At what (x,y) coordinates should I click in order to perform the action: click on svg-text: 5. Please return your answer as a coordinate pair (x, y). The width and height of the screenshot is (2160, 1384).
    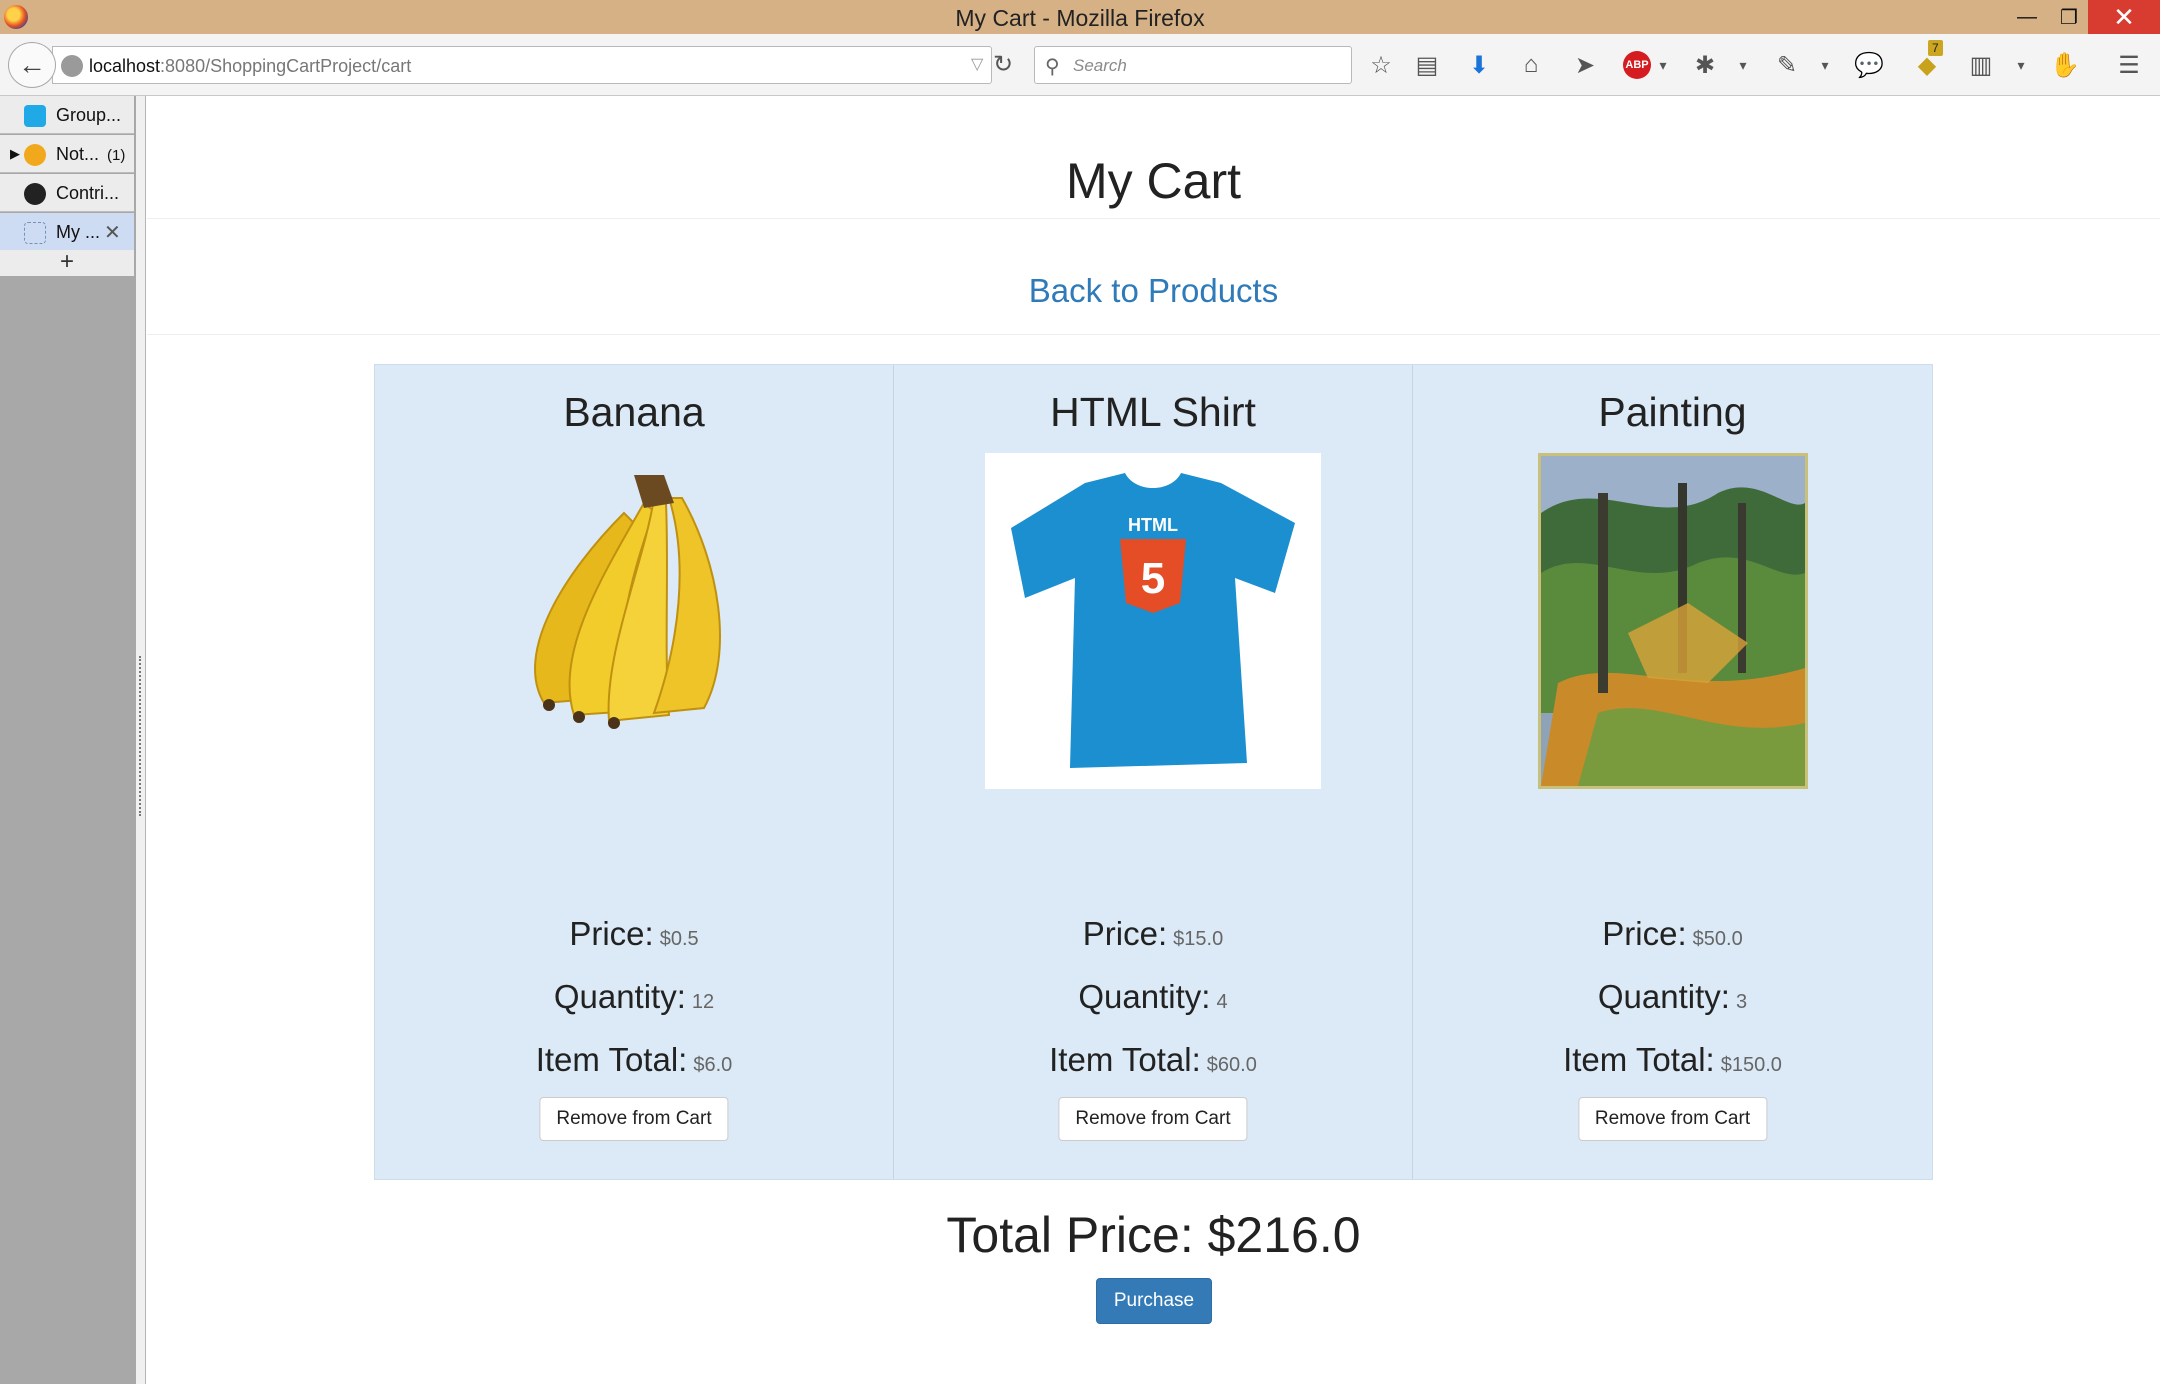
    Looking at the image, I should click on (1153, 578).